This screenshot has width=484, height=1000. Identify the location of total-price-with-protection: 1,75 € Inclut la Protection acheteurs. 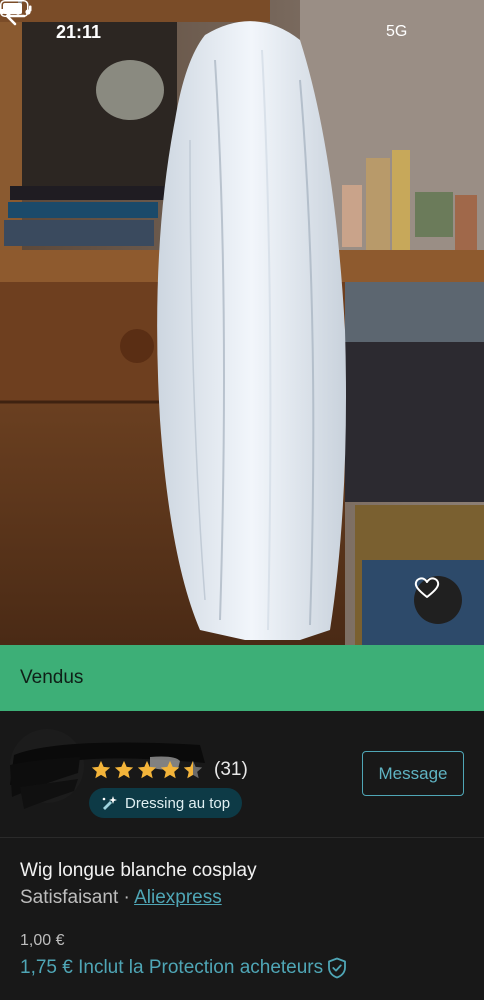
(183, 968).